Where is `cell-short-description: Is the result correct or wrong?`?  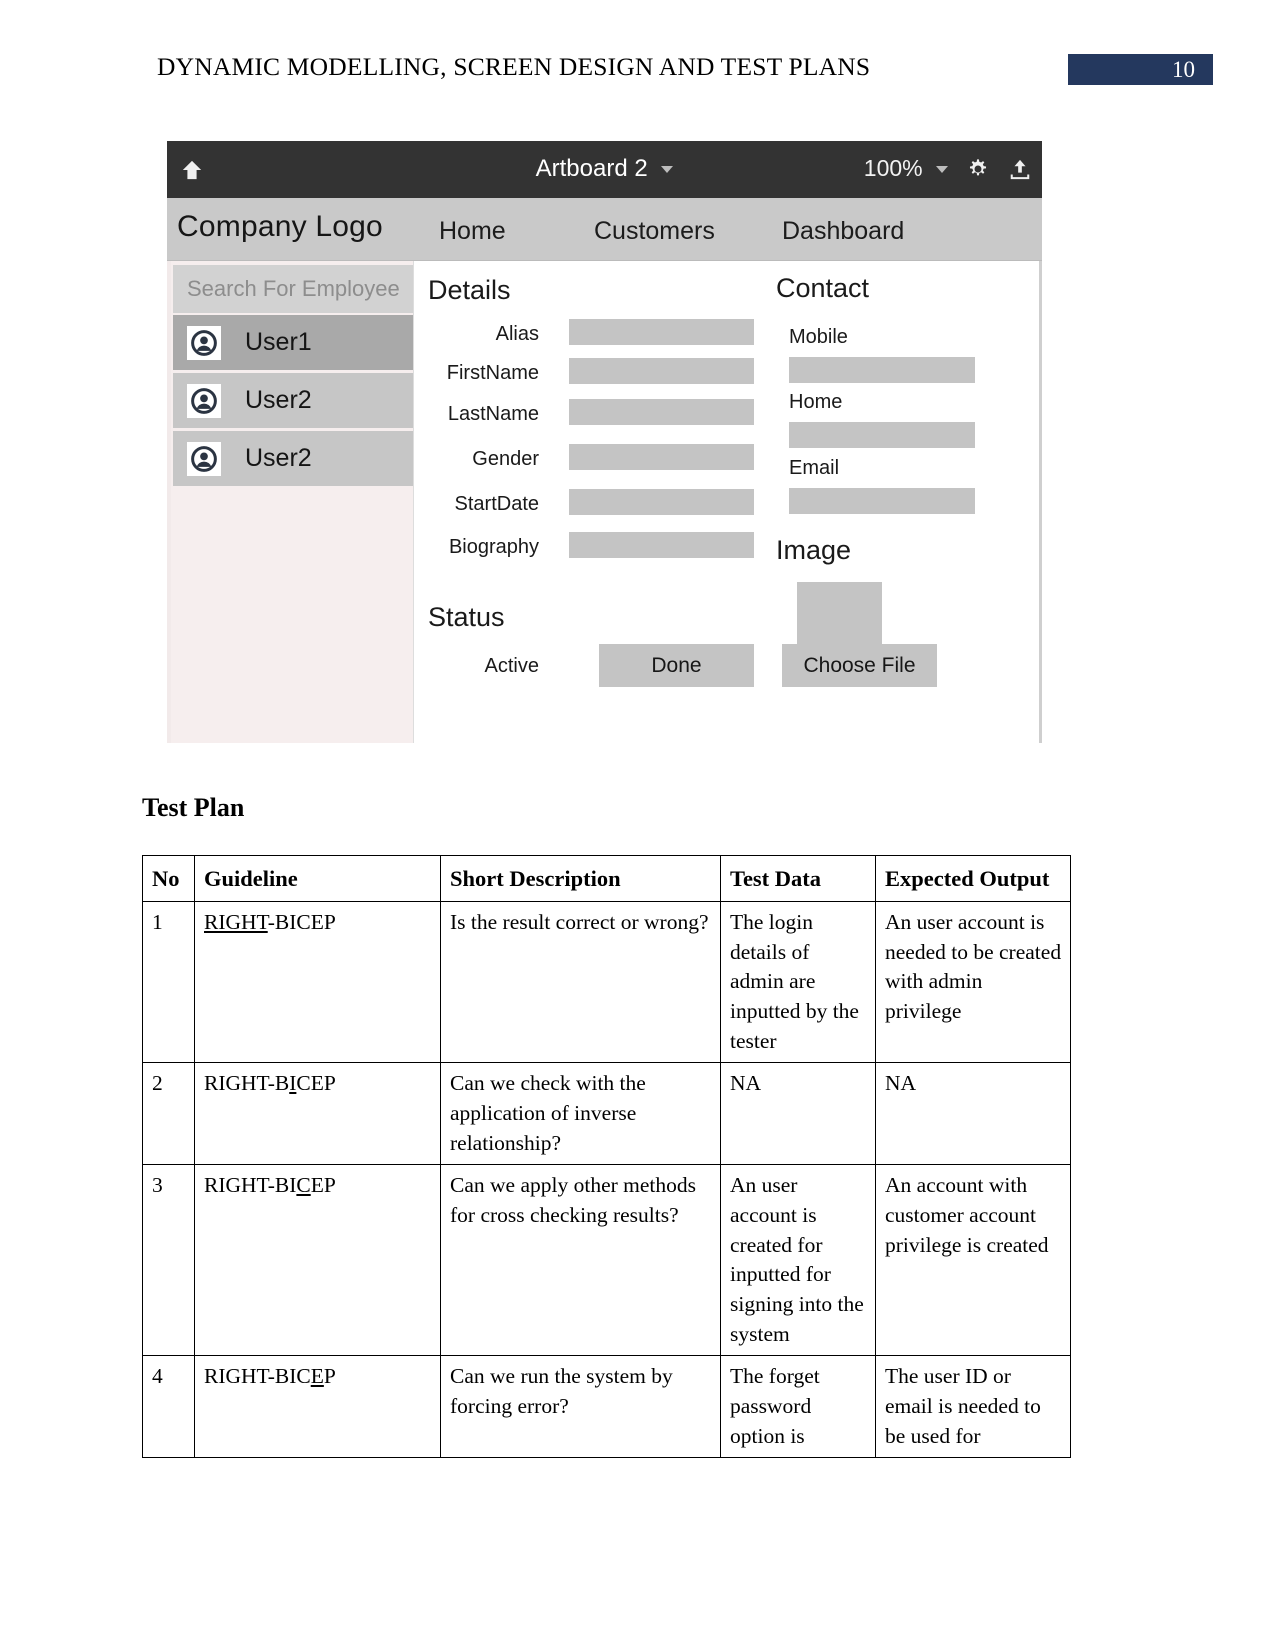
cell-short-description: Is the result correct or wrong? is located at coordinates (580, 982).